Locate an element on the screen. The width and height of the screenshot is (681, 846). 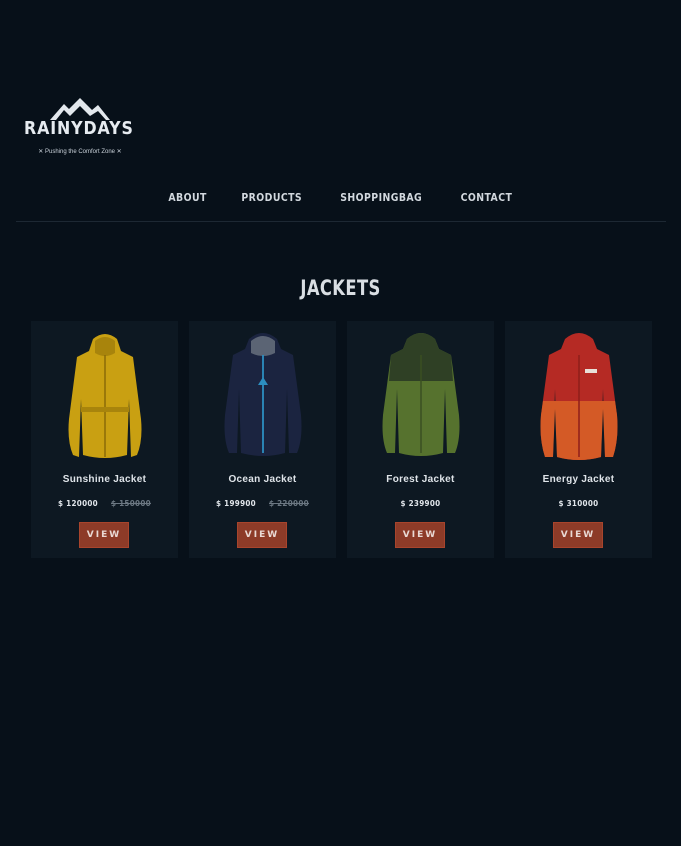
brand-tagline: ✕ Pushing the Comfort Zone ✕ is located at coordinates (80, 152).